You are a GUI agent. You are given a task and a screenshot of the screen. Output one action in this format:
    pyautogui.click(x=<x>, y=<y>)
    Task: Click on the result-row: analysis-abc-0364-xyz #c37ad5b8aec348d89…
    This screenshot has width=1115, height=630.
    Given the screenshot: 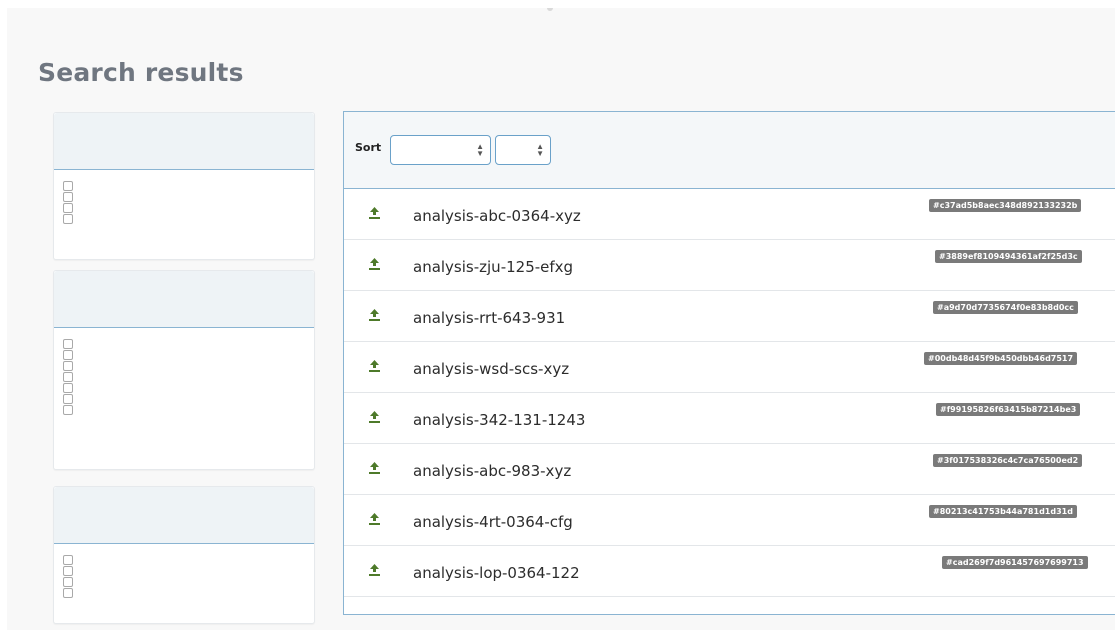 What is the action you would take?
    pyautogui.click(x=729, y=214)
    